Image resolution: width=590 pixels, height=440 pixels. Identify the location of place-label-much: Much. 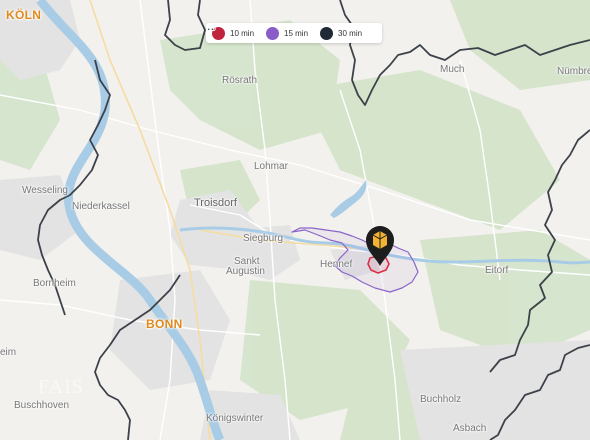
(452, 69).